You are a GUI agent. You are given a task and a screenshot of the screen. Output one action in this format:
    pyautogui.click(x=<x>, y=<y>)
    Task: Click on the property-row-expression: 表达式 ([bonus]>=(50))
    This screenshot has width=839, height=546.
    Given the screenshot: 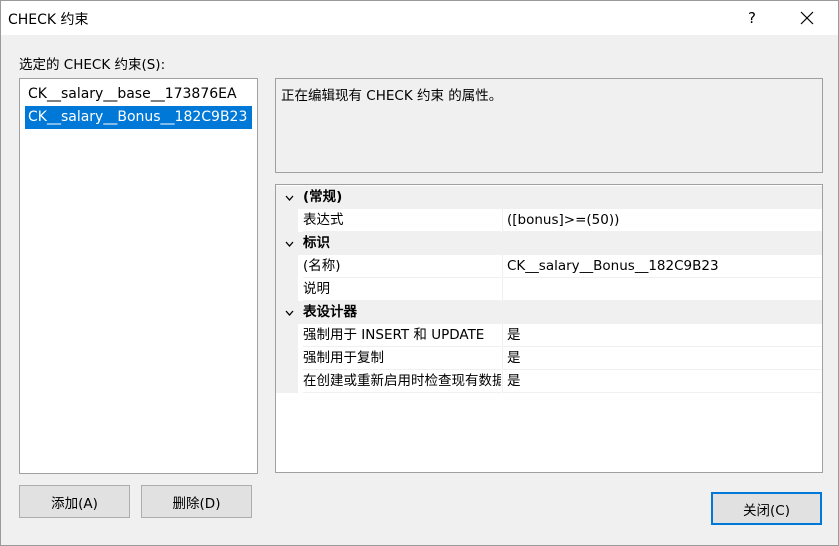 What is the action you would take?
    pyautogui.click(x=549, y=220)
    